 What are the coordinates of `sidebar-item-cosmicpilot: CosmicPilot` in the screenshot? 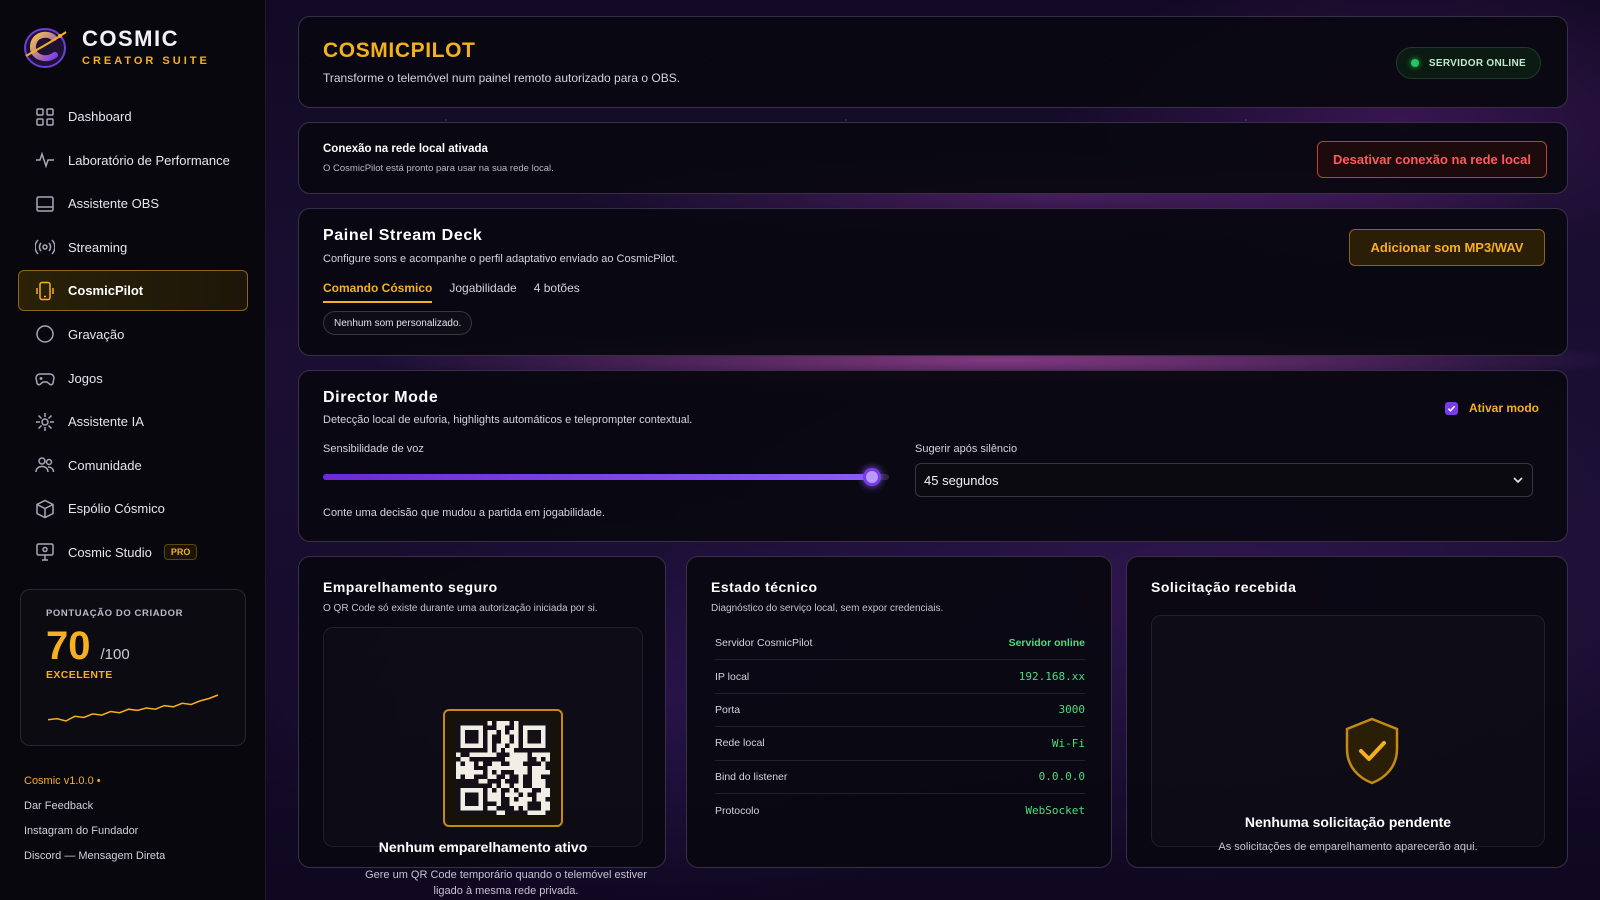 It's located at (133, 291).